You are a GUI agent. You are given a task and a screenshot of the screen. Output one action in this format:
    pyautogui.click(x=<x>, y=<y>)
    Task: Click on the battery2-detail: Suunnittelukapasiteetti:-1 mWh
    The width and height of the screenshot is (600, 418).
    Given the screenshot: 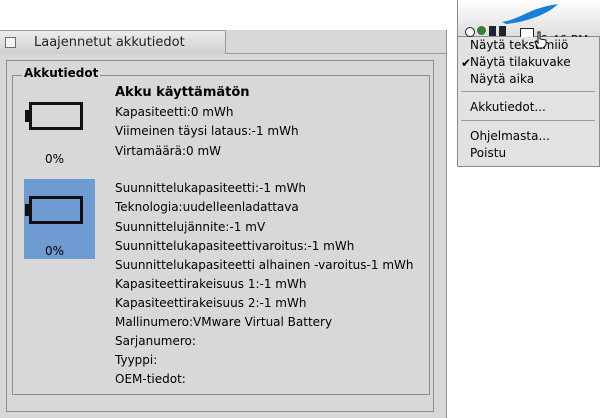 What is the action you would take?
    pyautogui.click(x=210, y=188)
    